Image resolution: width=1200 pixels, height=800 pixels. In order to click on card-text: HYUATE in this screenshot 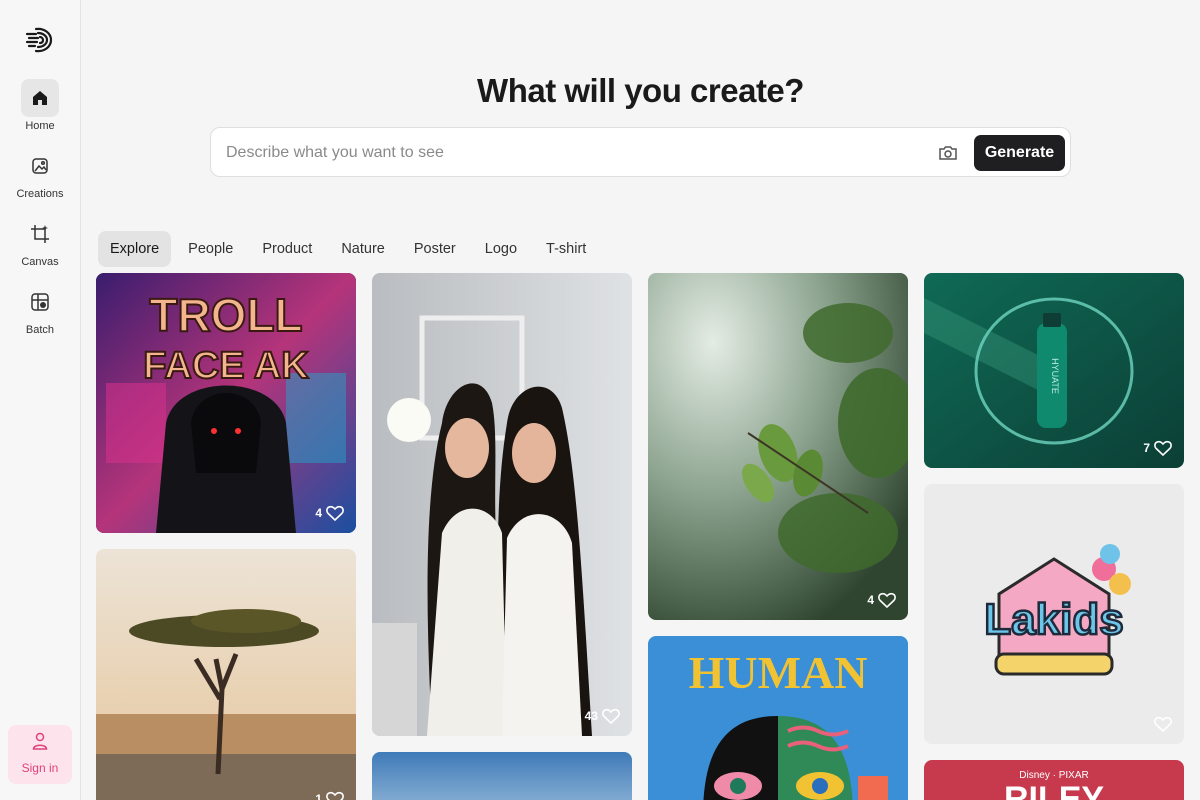, I will do `click(1055, 376)`.